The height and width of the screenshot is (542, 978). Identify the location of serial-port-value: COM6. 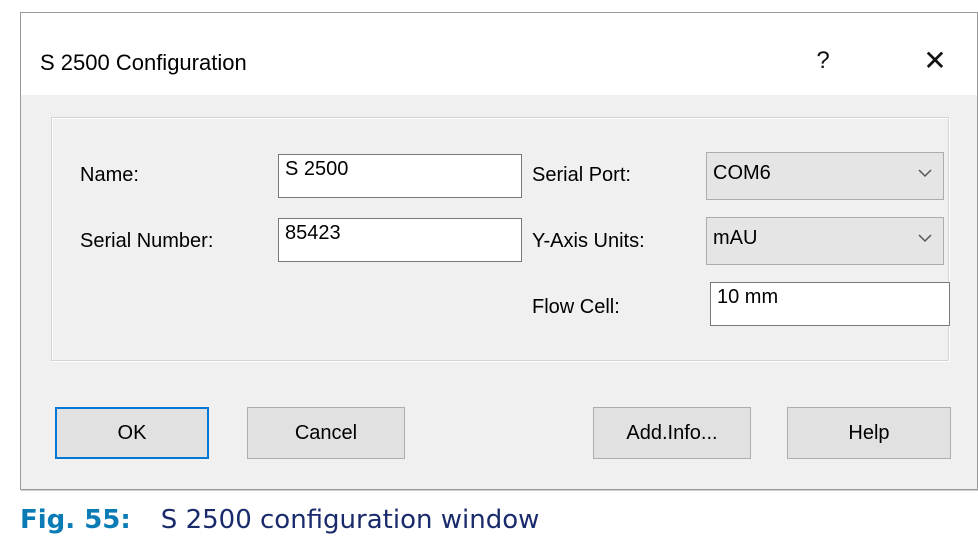
(742, 173).